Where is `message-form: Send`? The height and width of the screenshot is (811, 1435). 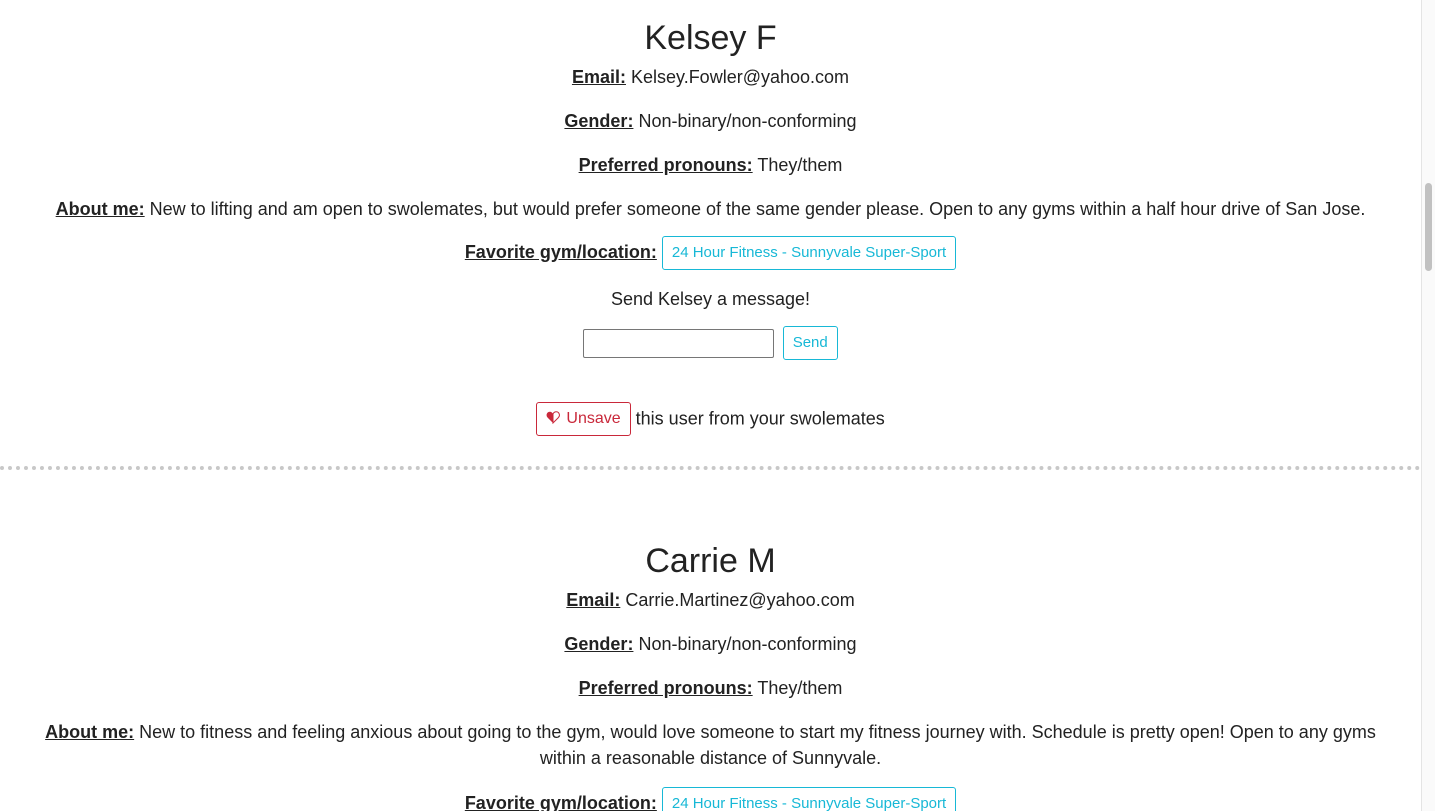
message-form: Send is located at coordinates (710, 343).